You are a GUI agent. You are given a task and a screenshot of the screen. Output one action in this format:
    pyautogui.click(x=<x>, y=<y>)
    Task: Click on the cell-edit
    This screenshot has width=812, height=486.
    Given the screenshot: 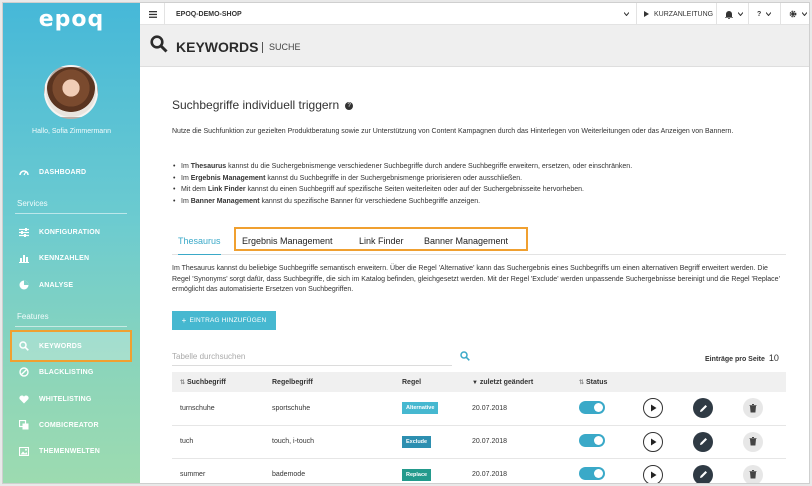 What is the action you would take?
    pyautogui.click(x=710, y=409)
    